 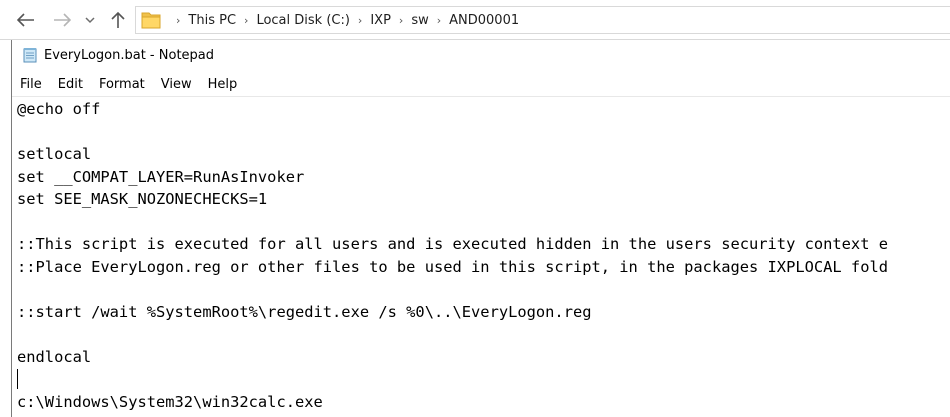 What do you see at coordinates (129, 55) in the screenshot?
I see `window-title: EveryLogon.bat - Notepad` at bounding box center [129, 55].